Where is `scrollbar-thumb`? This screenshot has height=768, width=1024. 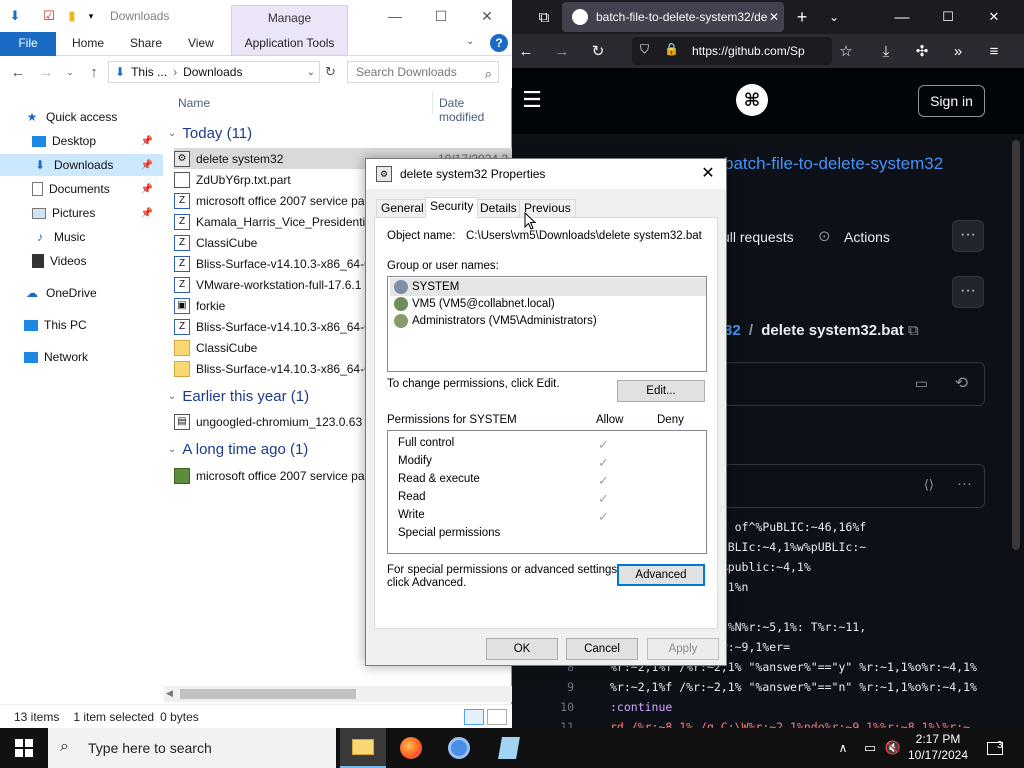
scrollbar-thumb is located at coordinates (268, 694).